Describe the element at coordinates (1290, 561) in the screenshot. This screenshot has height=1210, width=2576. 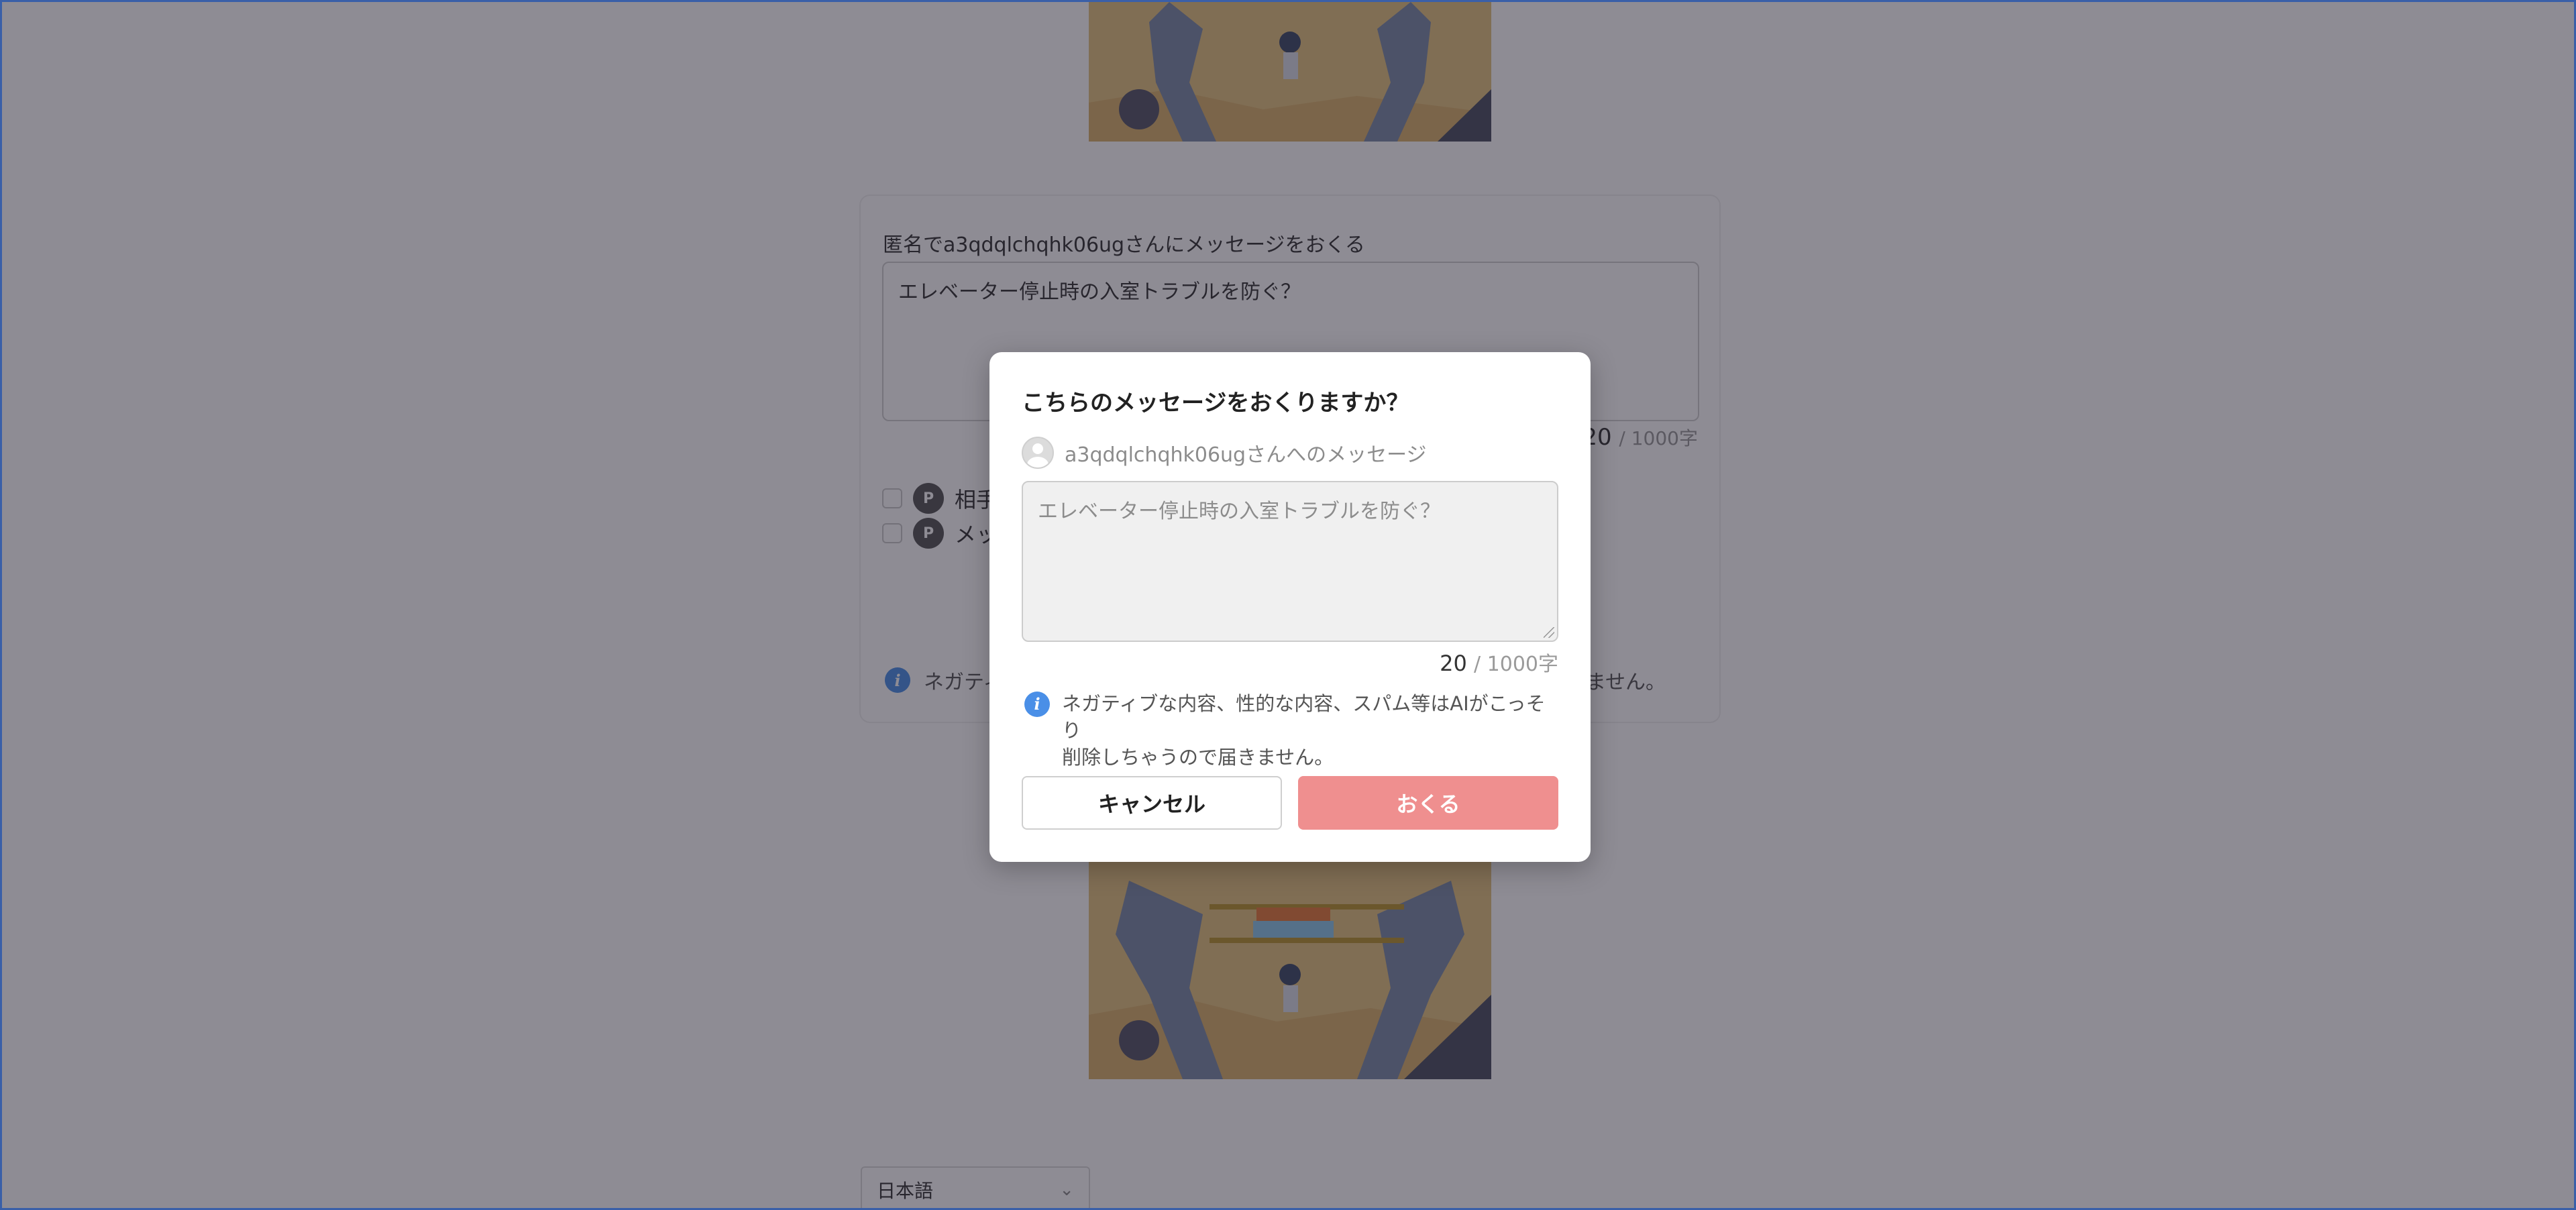
I see `message-preview: エレベーター停止時の入室トラブルを防ぐ？` at that location.